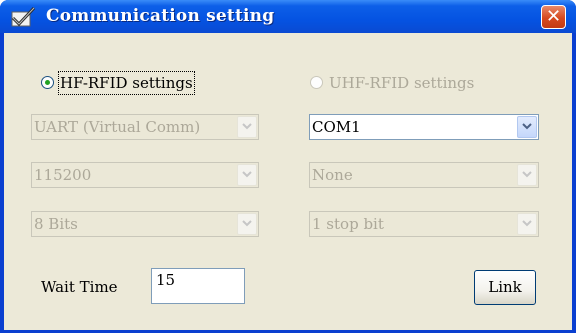 The height and width of the screenshot is (333, 576). I want to click on parity-value: None, so click(332, 175).